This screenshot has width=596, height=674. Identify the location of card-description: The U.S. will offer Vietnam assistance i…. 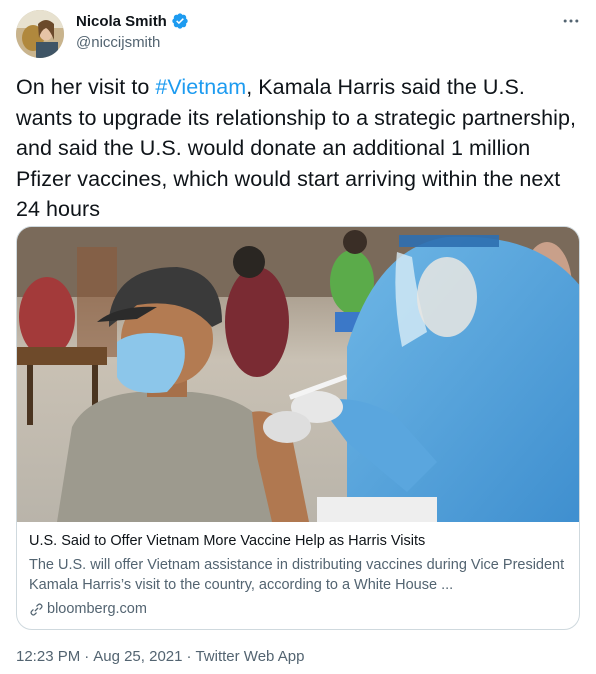
(297, 575).